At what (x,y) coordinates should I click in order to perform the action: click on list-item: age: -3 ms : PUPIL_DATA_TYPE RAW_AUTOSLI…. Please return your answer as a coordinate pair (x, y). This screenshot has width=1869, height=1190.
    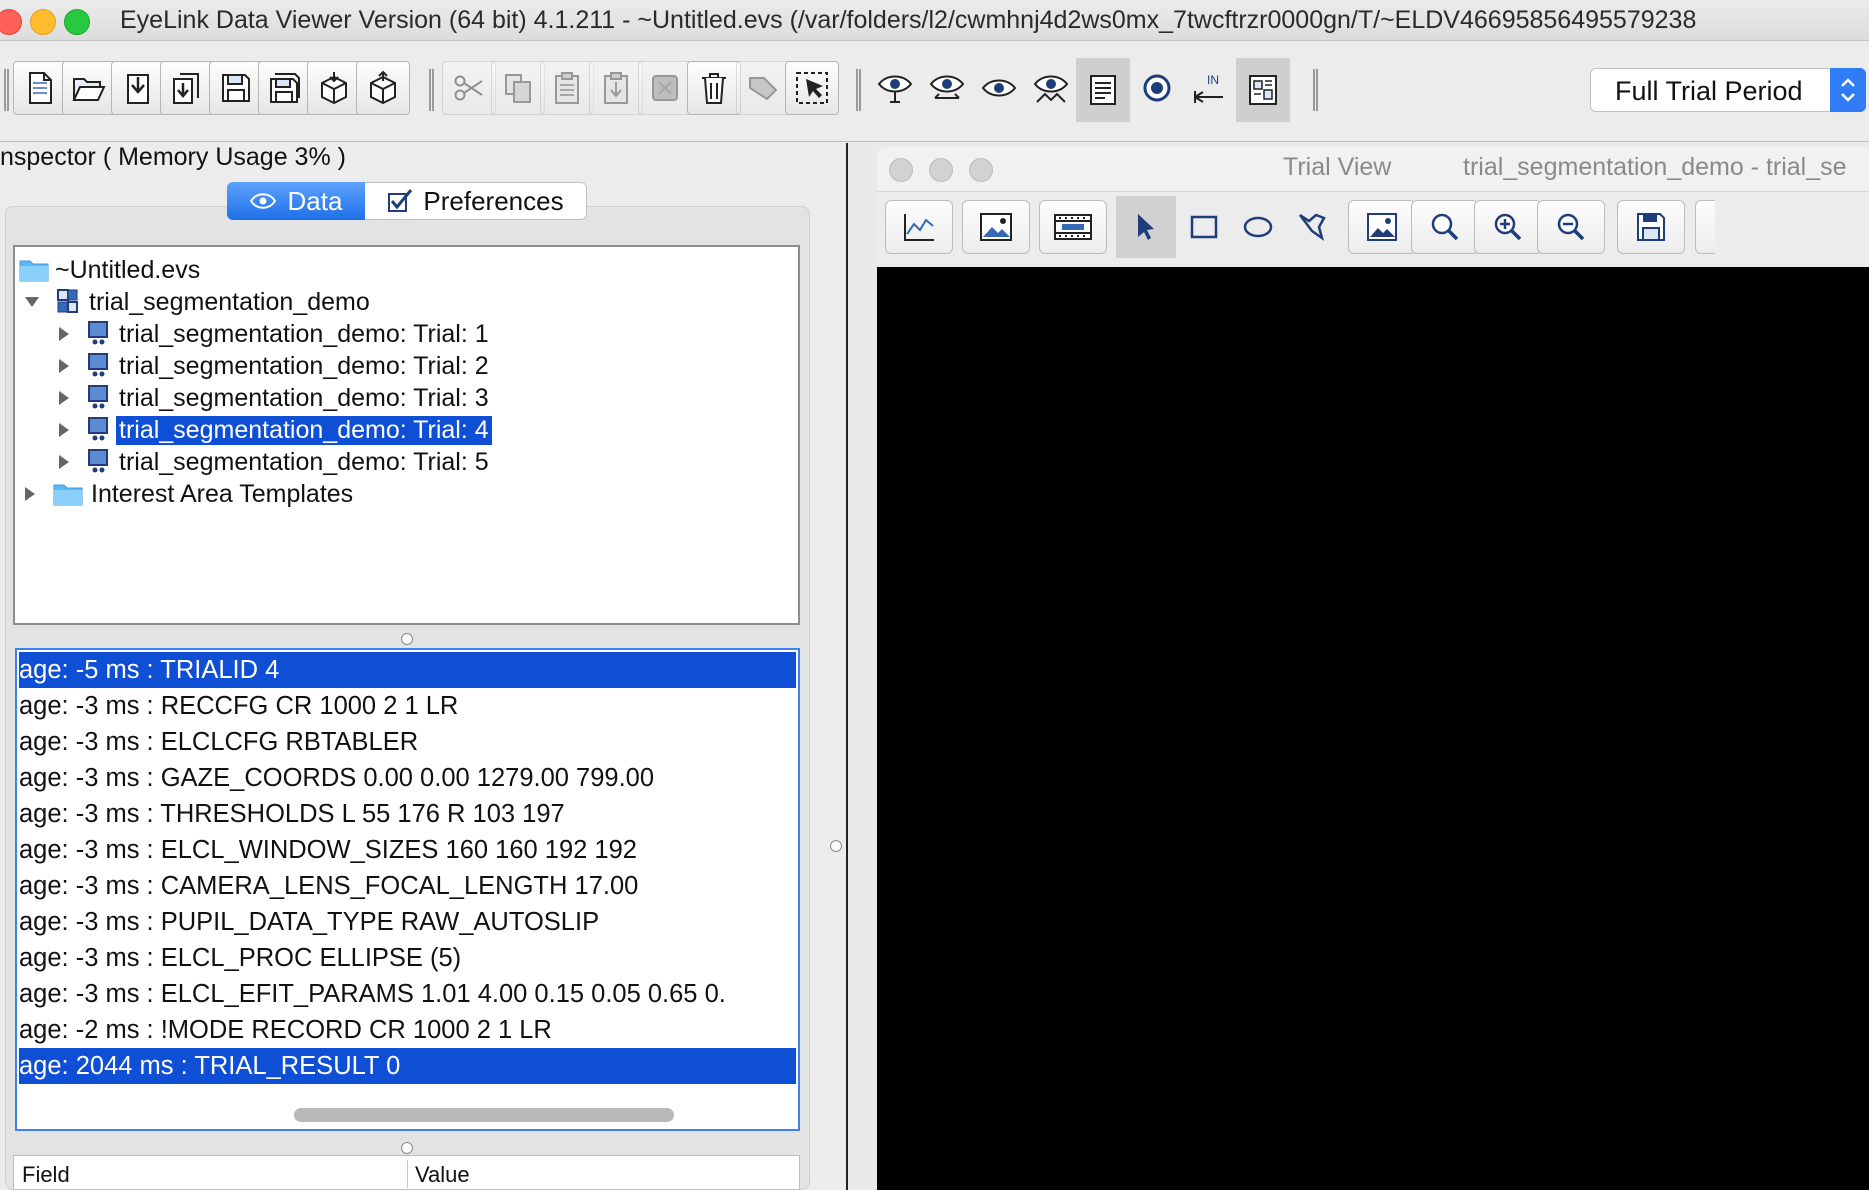
    Looking at the image, I should click on (407, 922).